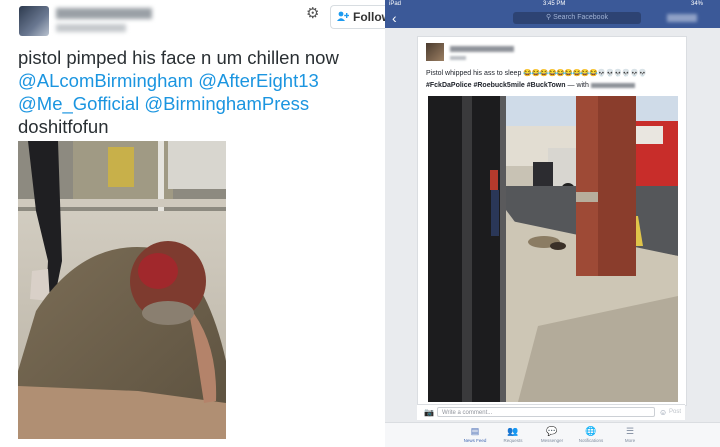 The height and width of the screenshot is (447, 720). I want to click on post-caption: Pistol whipped his ass to sleep, so click(474, 73).